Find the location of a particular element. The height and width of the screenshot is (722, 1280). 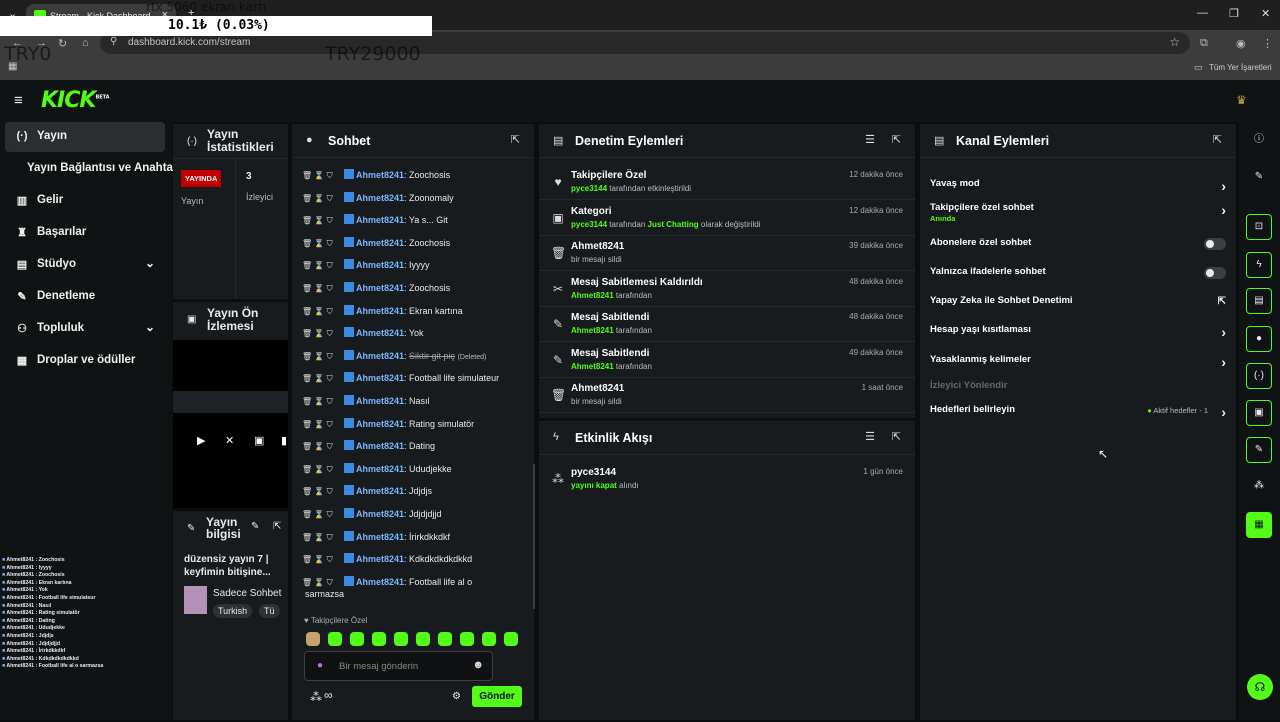

nav-item-gelir: ▥ Gelir is located at coordinates (85, 201).